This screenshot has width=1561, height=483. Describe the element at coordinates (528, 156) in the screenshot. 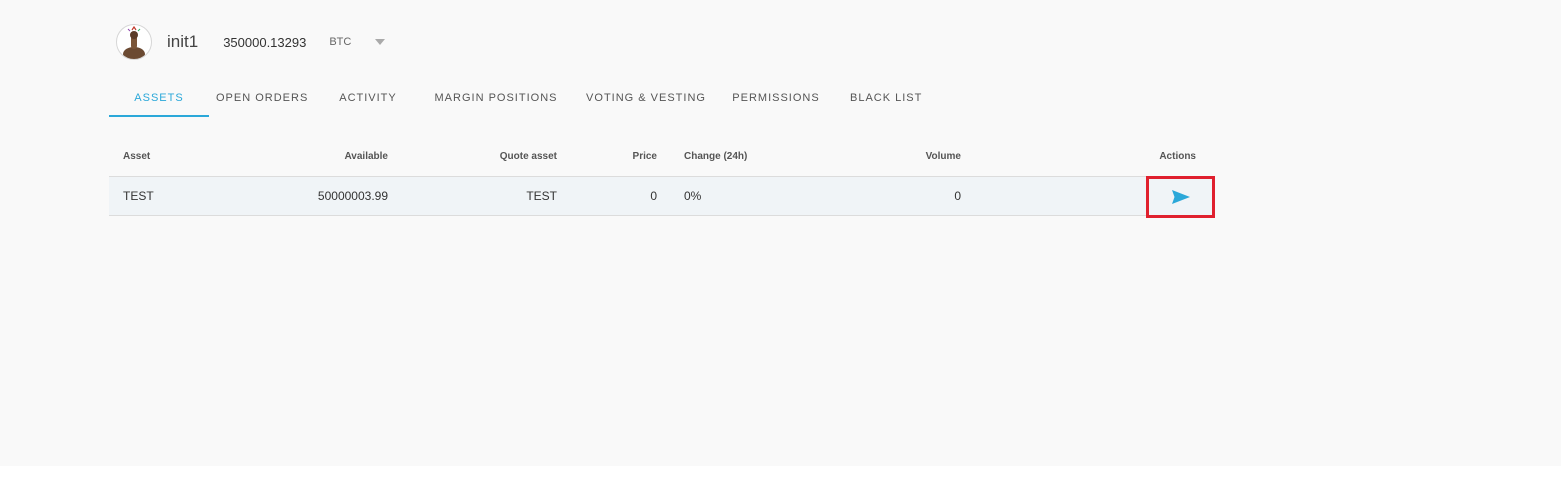

I see `header-quote-asset: Quote asset` at that location.